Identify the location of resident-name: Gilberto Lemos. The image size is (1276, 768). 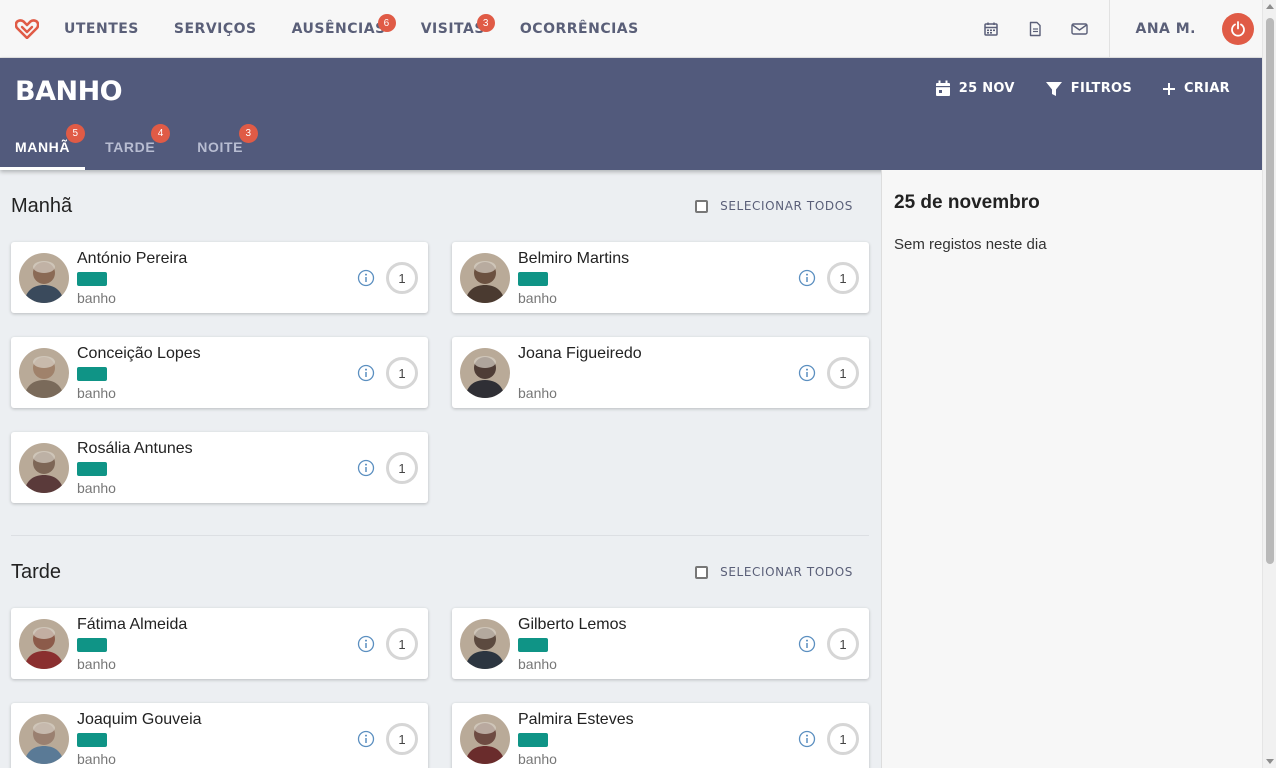
(572, 624).